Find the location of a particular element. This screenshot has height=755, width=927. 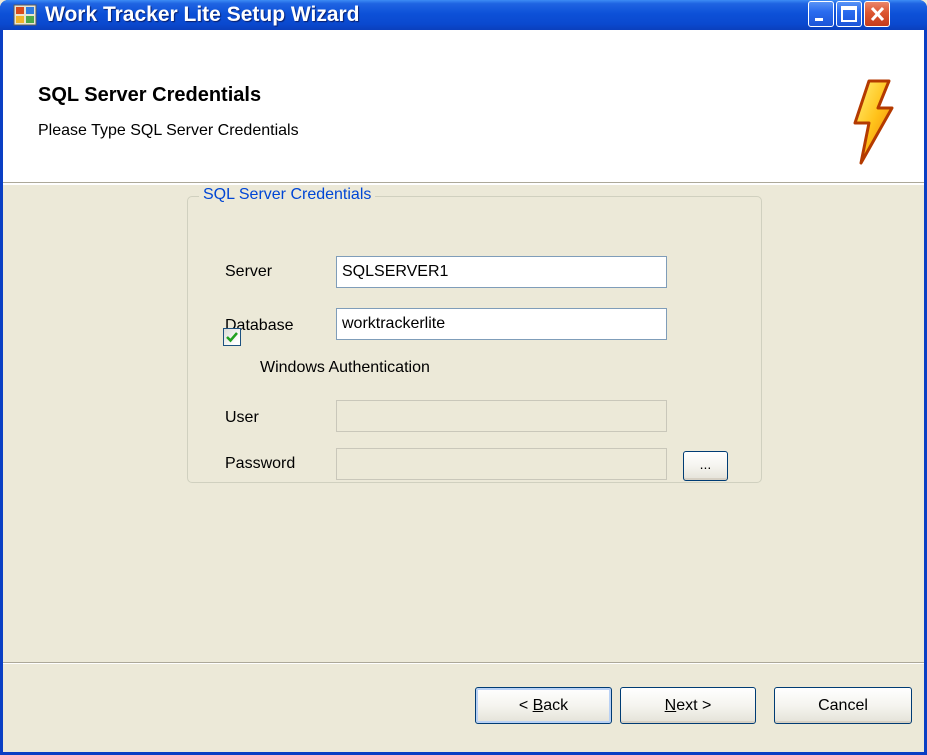

close-icon is located at coordinates (877, 14).